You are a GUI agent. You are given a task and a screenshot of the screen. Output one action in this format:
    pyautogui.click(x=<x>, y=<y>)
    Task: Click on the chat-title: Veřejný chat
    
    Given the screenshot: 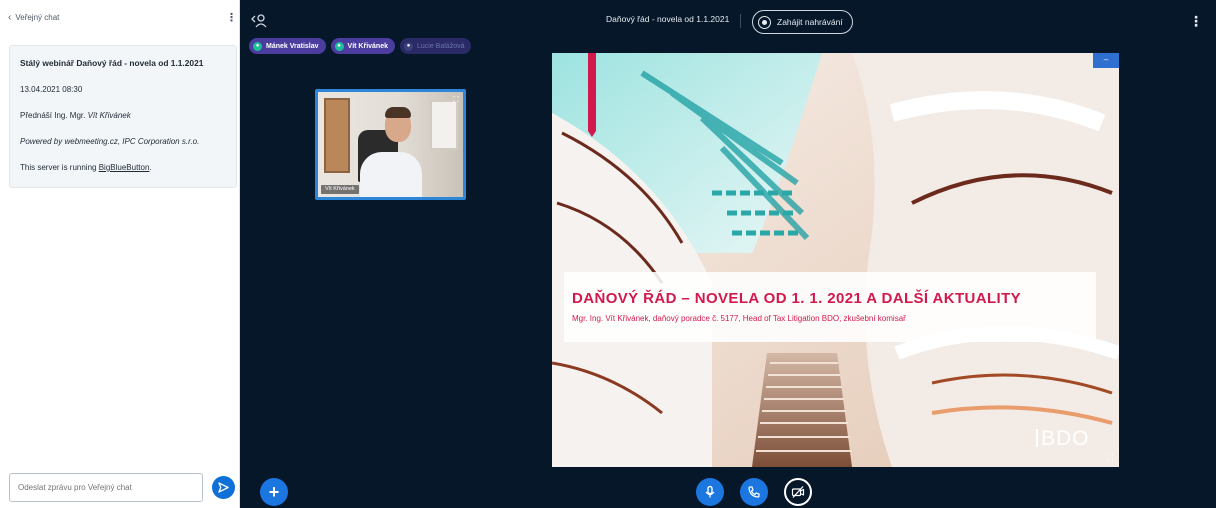 What is the action you would take?
    pyautogui.click(x=37, y=17)
    